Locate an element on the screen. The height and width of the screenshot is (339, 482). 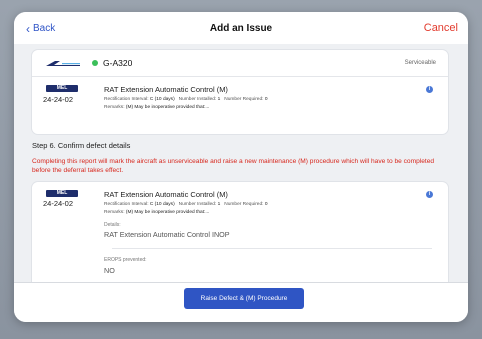
aircraft-status: Serviceable is located at coordinates (420, 63).